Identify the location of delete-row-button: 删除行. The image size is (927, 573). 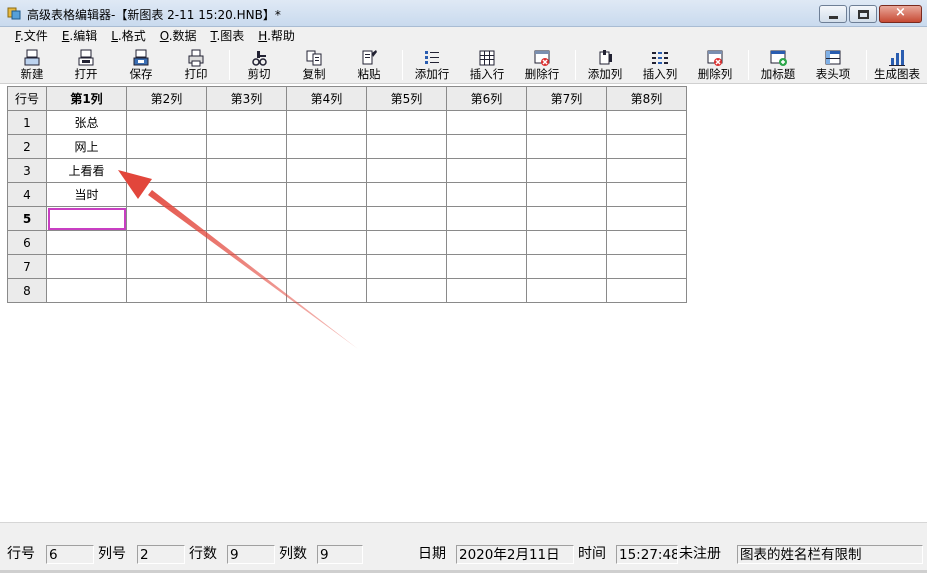
(542, 65).